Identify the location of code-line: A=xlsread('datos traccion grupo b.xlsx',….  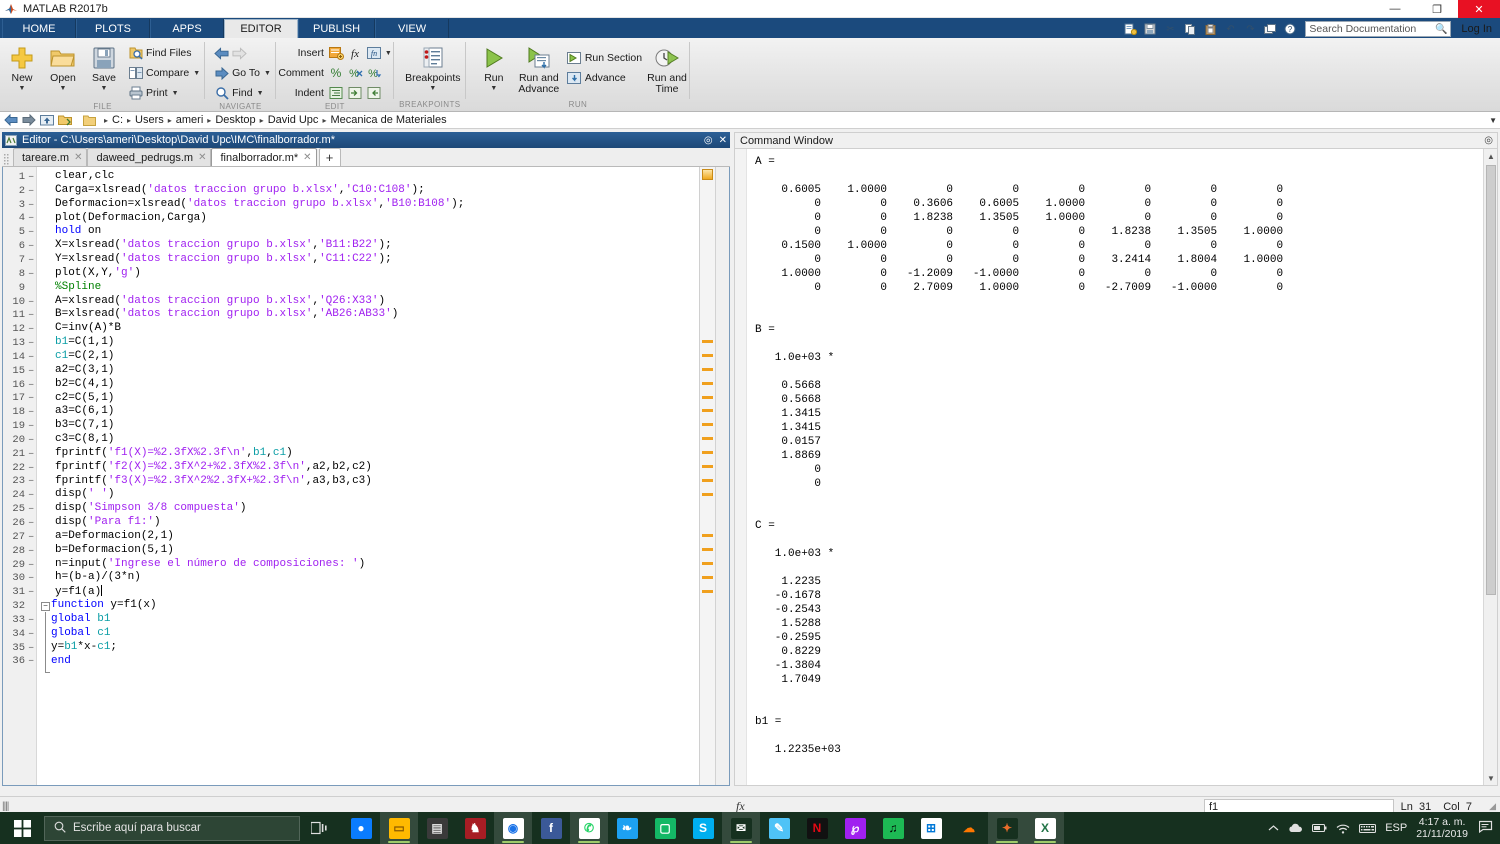
(368, 302).